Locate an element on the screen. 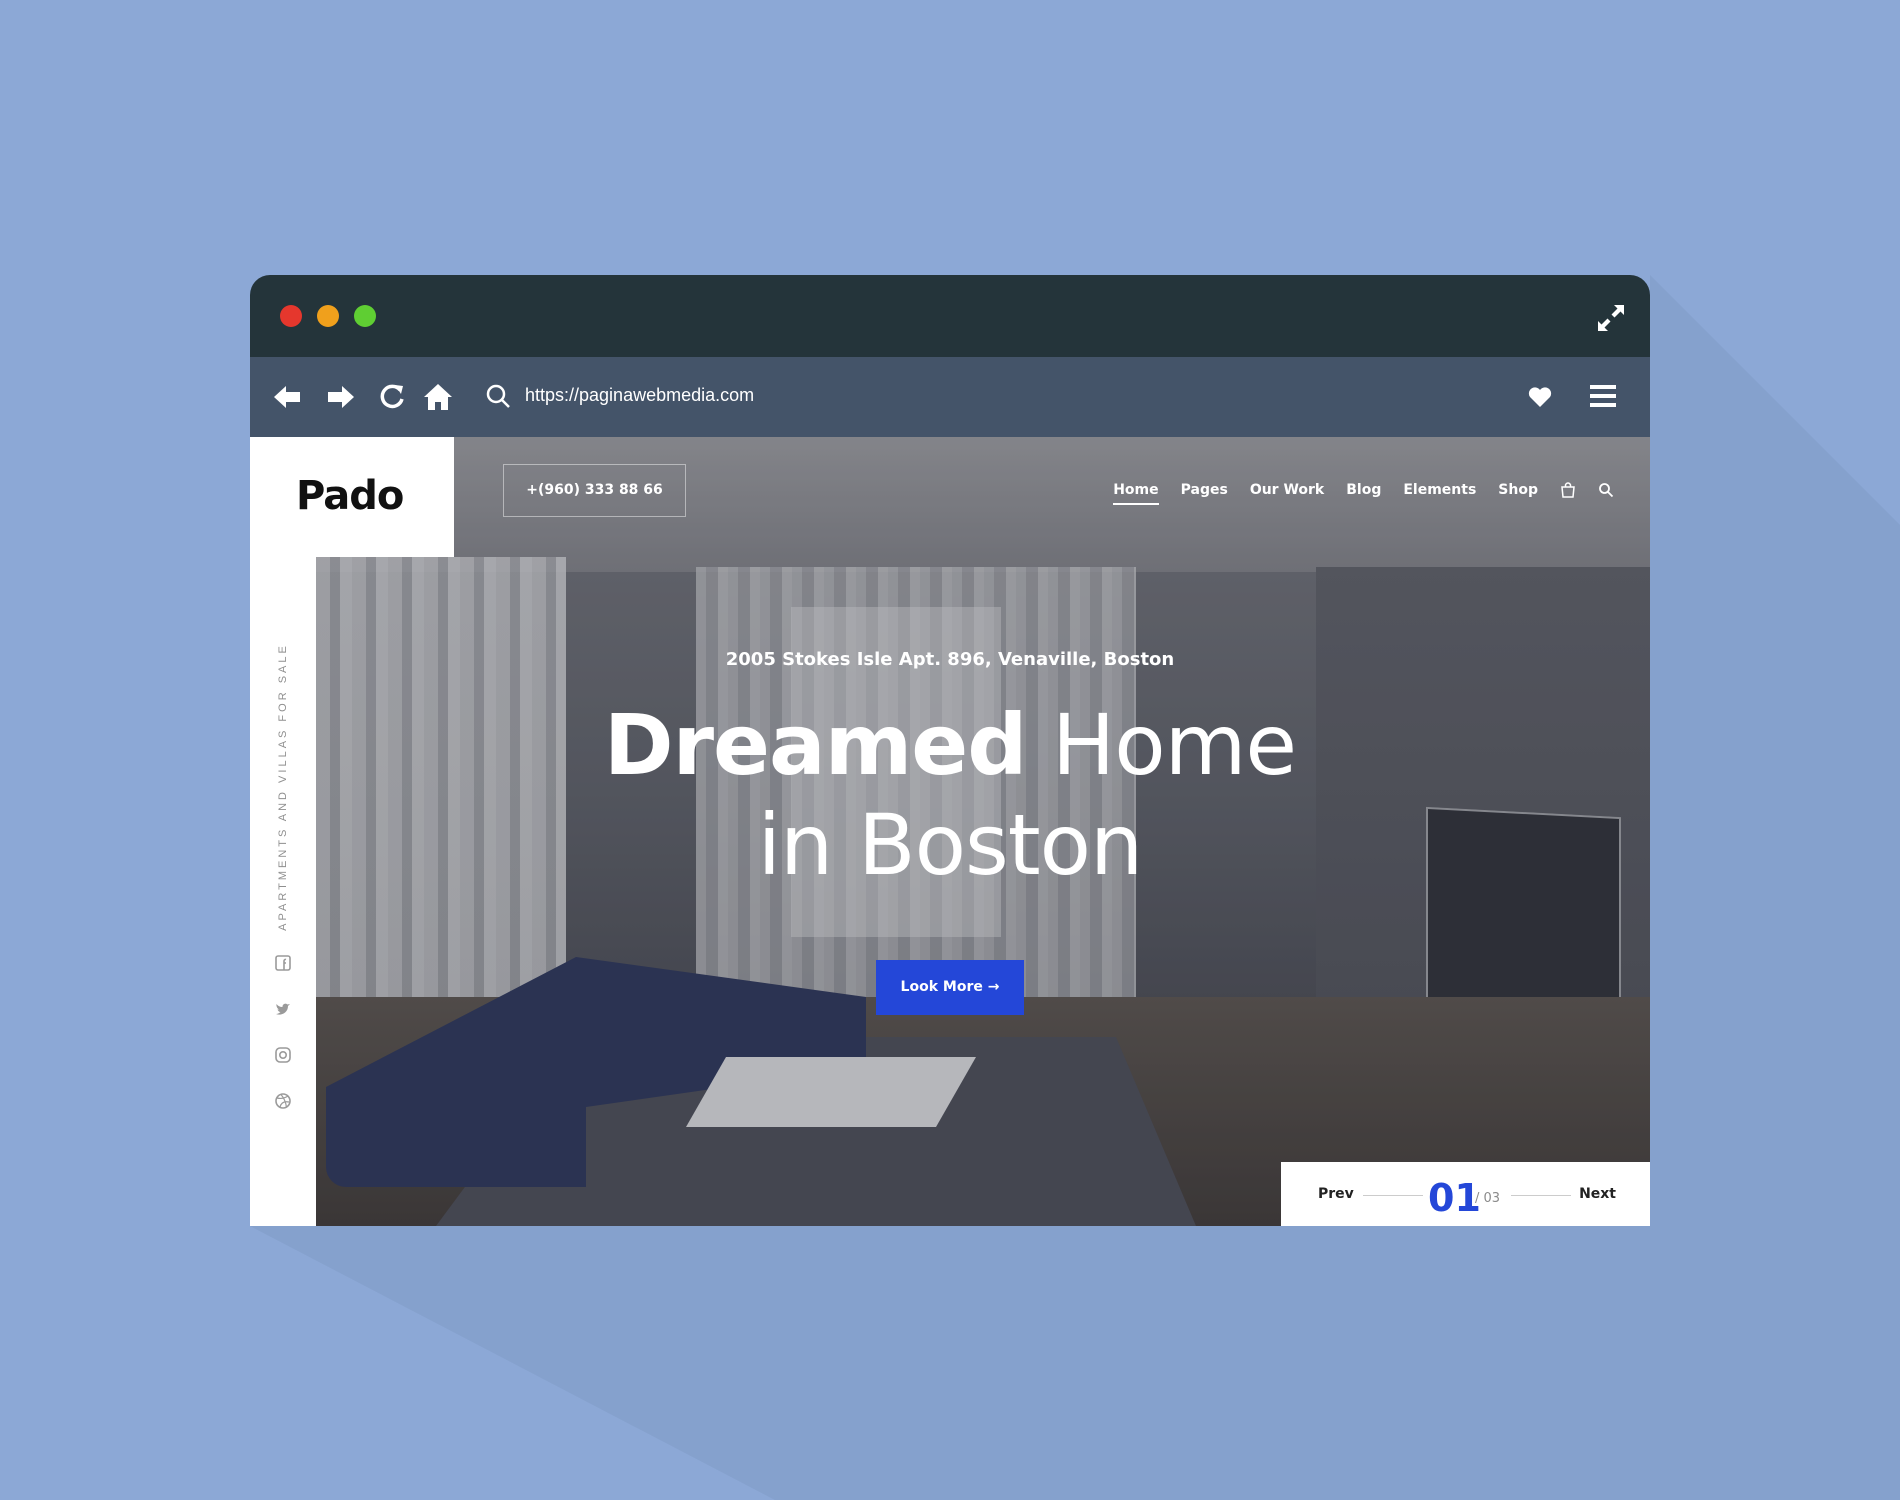  look-more-button: Look More → is located at coordinates (950, 987).